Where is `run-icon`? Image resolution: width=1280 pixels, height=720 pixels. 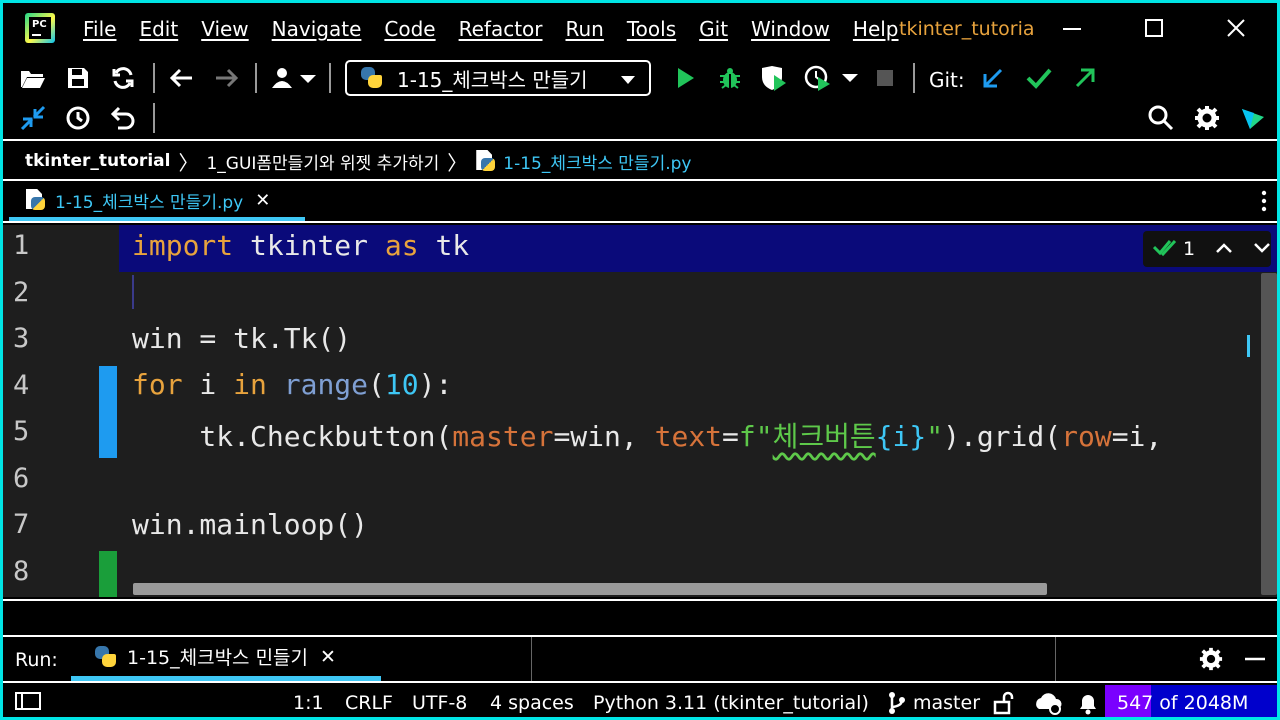
run-icon is located at coordinates (685, 78).